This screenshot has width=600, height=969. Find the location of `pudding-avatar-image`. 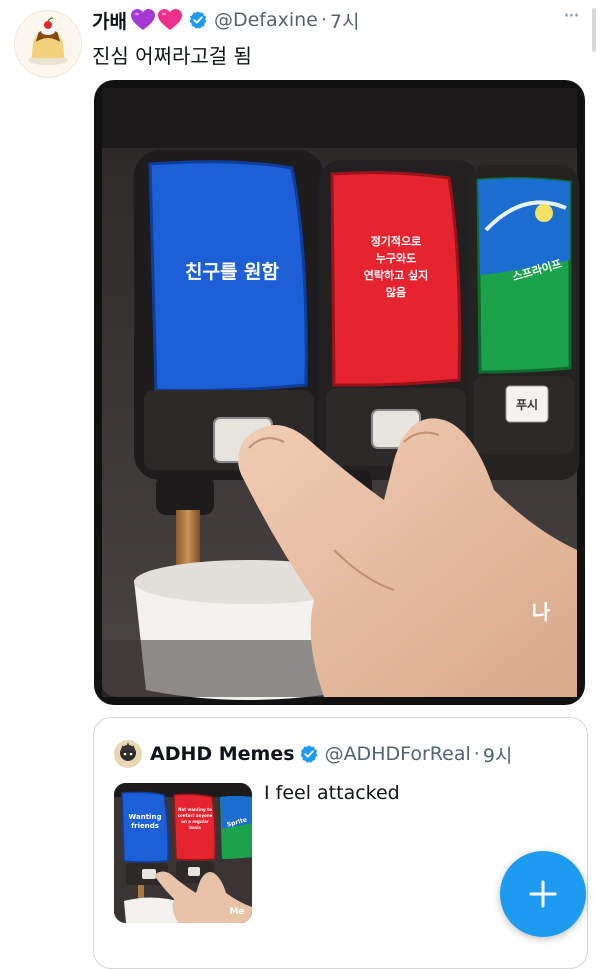

pudding-avatar-image is located at coordinates (48, 41).